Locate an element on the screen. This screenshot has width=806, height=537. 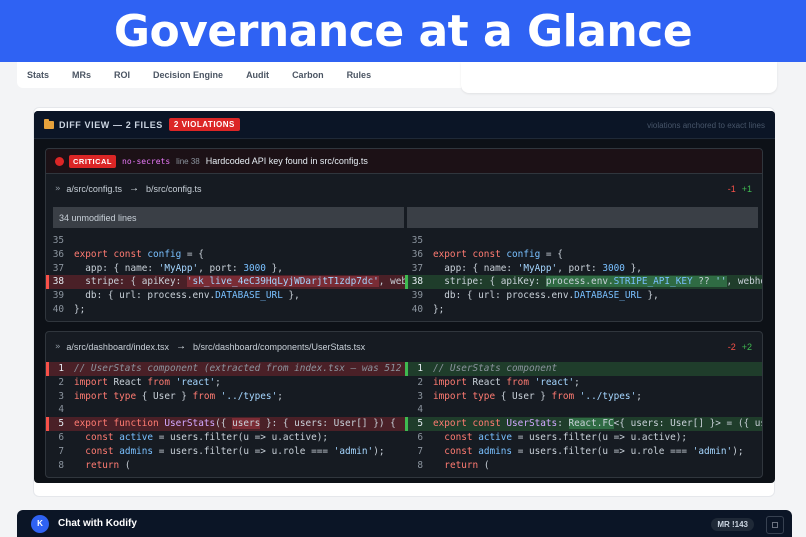
additions-count: +2 is located at coordinates (746, 347).